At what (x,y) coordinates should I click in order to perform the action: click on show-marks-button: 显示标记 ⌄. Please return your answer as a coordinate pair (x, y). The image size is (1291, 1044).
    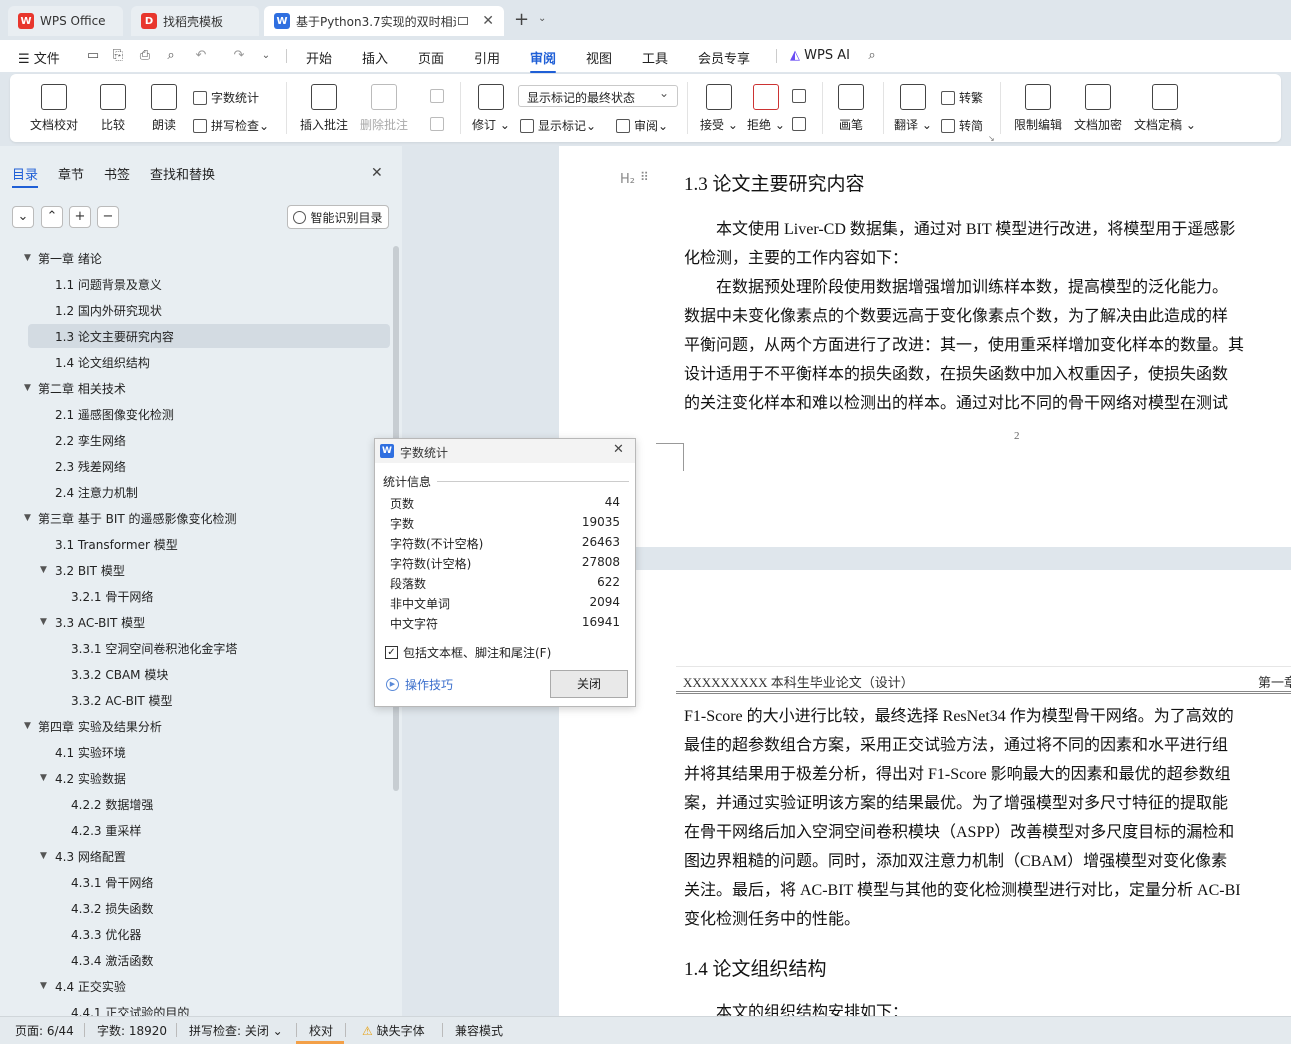
    Looking at the image, I should click on (558, 125).